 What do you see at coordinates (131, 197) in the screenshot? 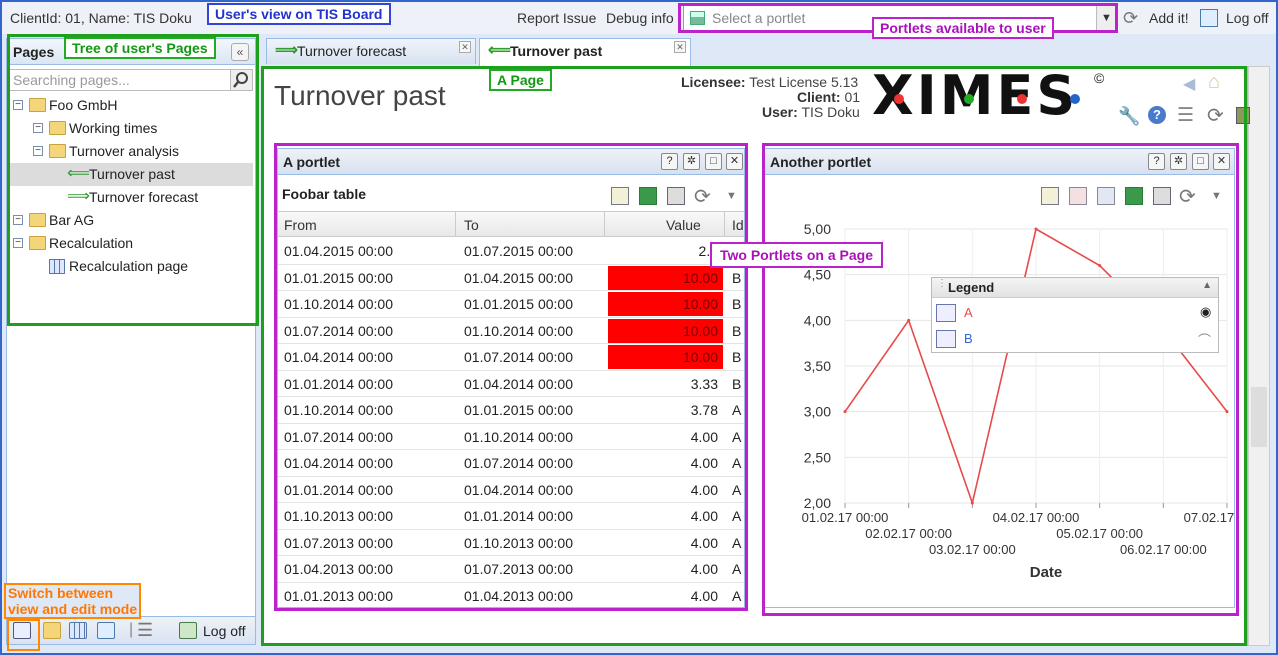
I see `tree-item-turnover-forecast: ⟹ Turnover forecast` at bounding box center [131, 197].